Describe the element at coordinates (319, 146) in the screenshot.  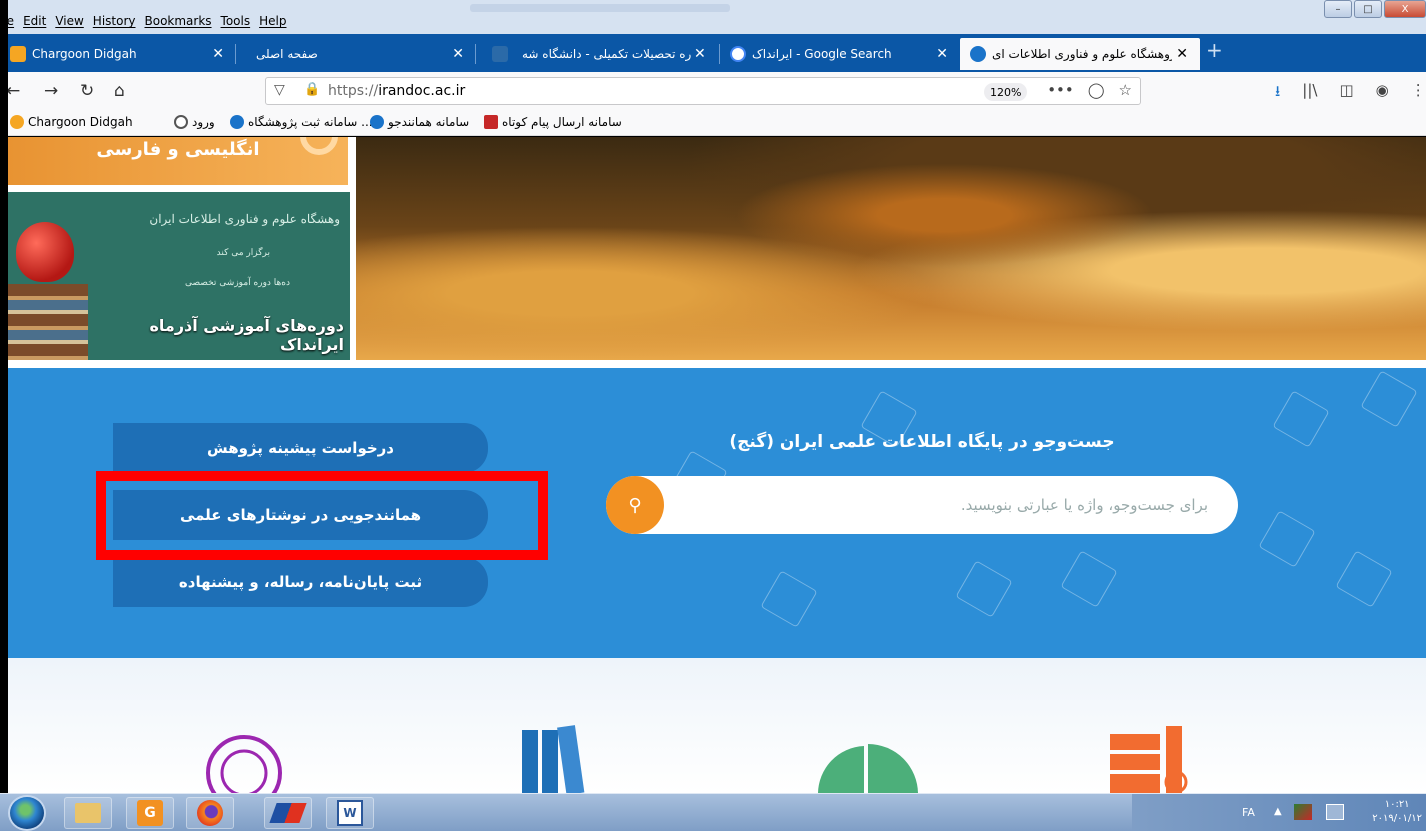
I see `ring-decoration` at that location.